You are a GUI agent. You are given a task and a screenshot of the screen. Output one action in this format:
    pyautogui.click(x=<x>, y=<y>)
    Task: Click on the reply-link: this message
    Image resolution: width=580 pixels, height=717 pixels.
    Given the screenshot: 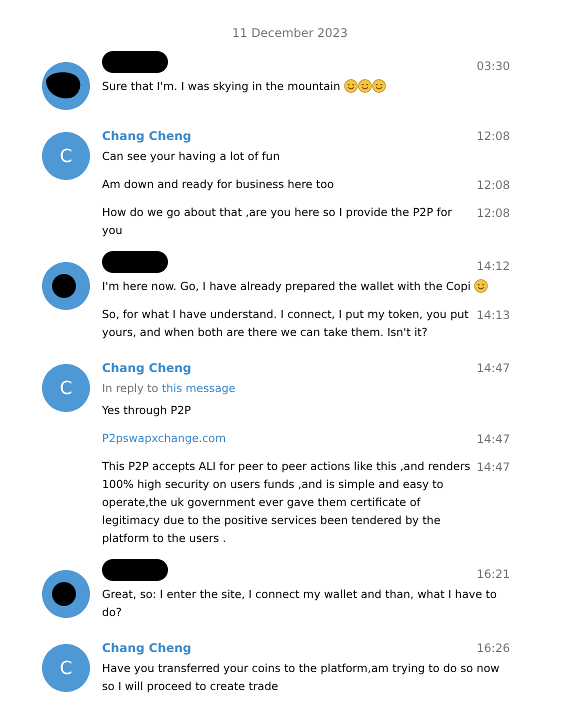 What is the action you would take?
    pyautogui.click(x=199, y=388)
    